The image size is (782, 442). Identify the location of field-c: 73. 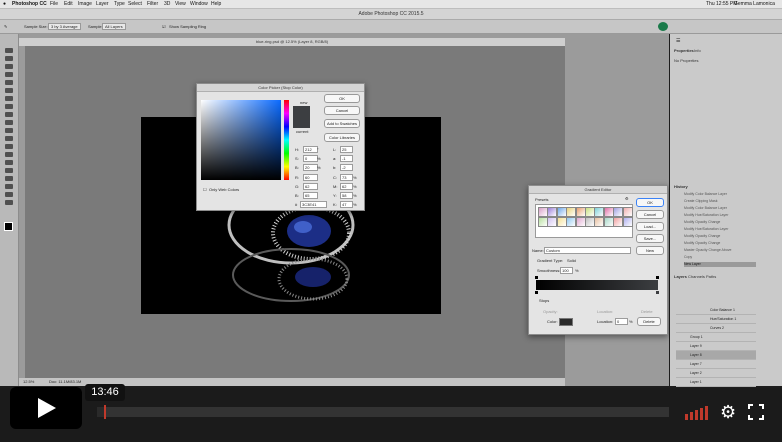
(346, 177).